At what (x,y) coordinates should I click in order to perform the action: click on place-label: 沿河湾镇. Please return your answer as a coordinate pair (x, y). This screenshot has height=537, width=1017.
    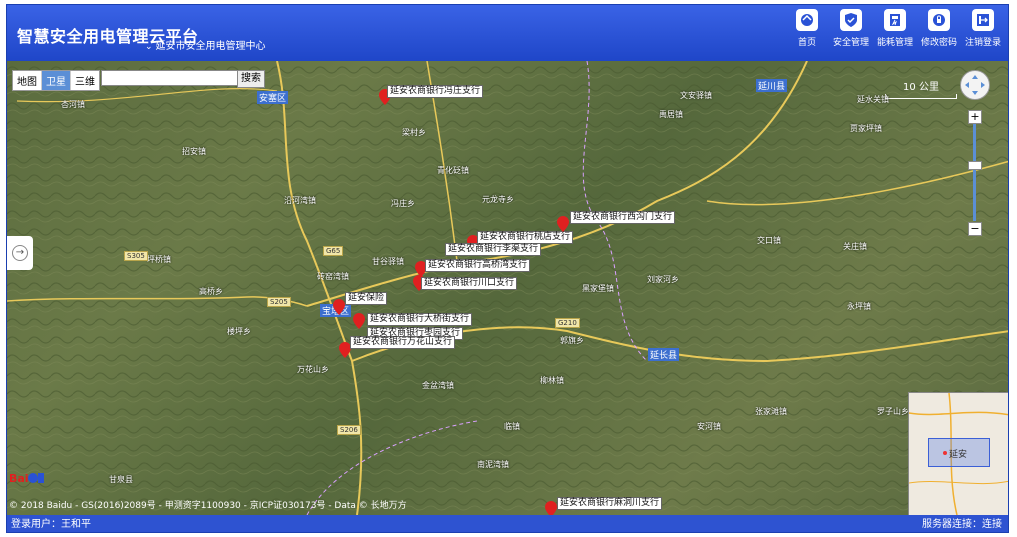
    Looking at the image, I should click on (300, 200).